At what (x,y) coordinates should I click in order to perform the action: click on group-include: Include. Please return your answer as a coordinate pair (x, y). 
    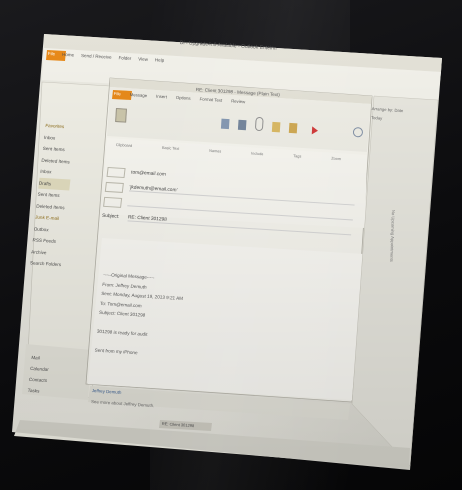
    Looking at the image, I should click on (257, 154).